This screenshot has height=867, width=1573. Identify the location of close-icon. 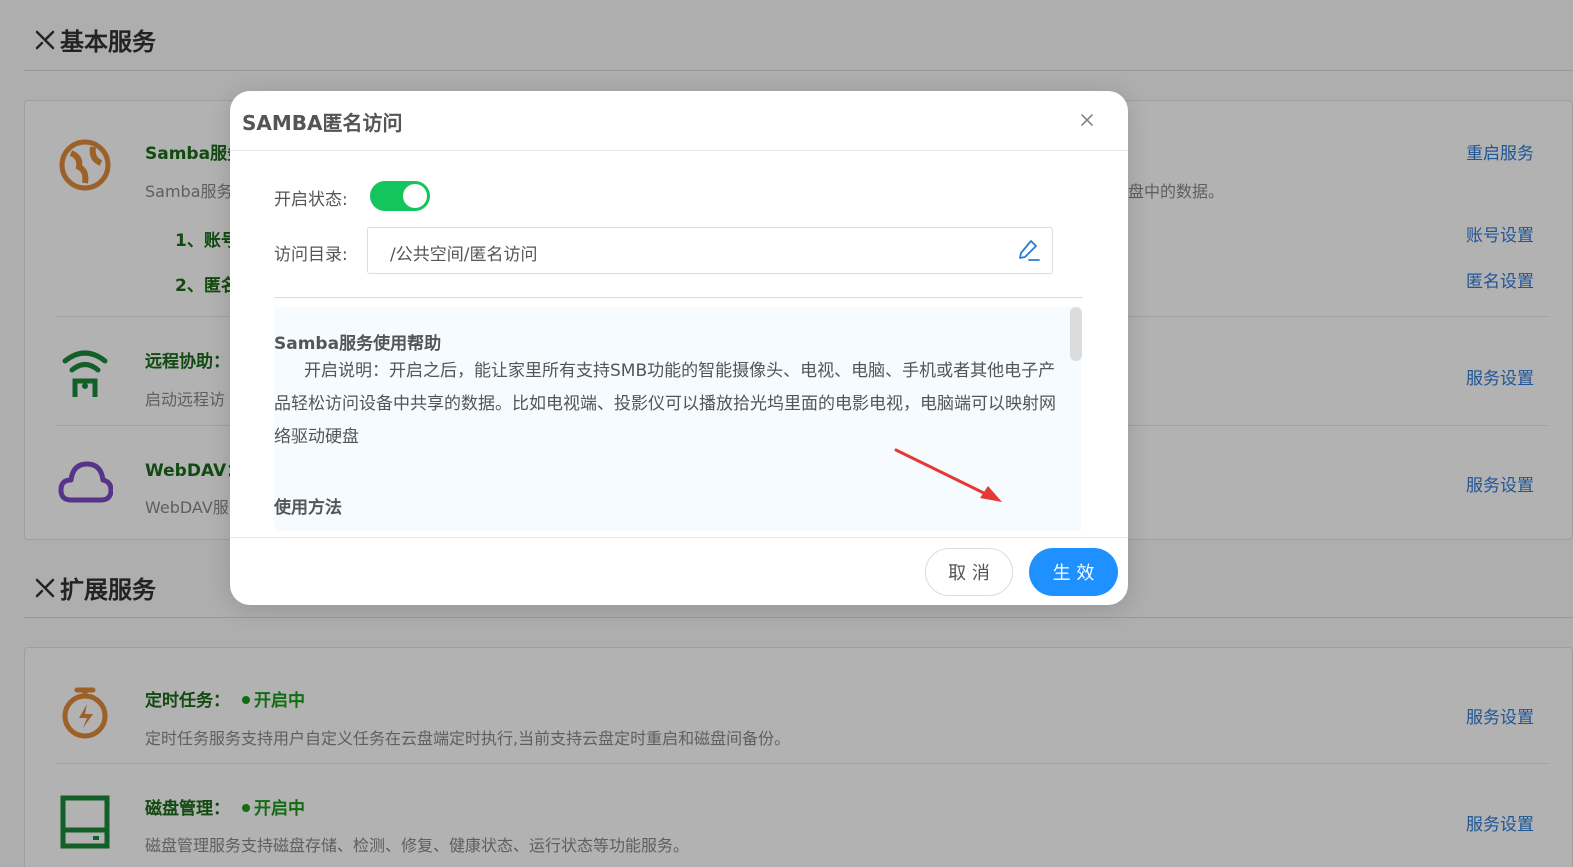
(1087, 120).